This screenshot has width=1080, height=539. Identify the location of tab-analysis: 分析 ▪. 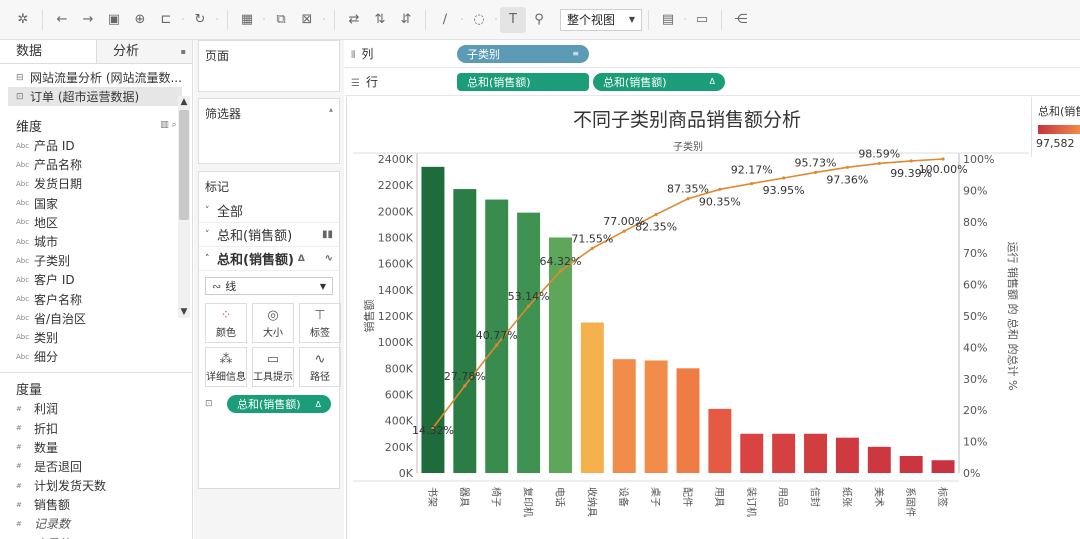
(144, 51).